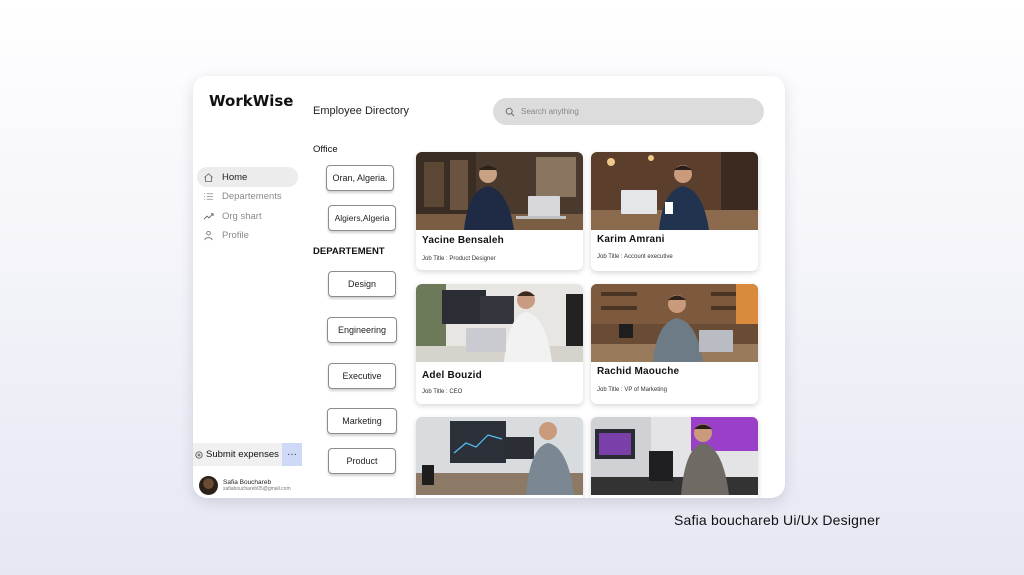  Describe the element at coordinates (325, 149) in the screenshot. I see `office-section-title: Office` at that location.